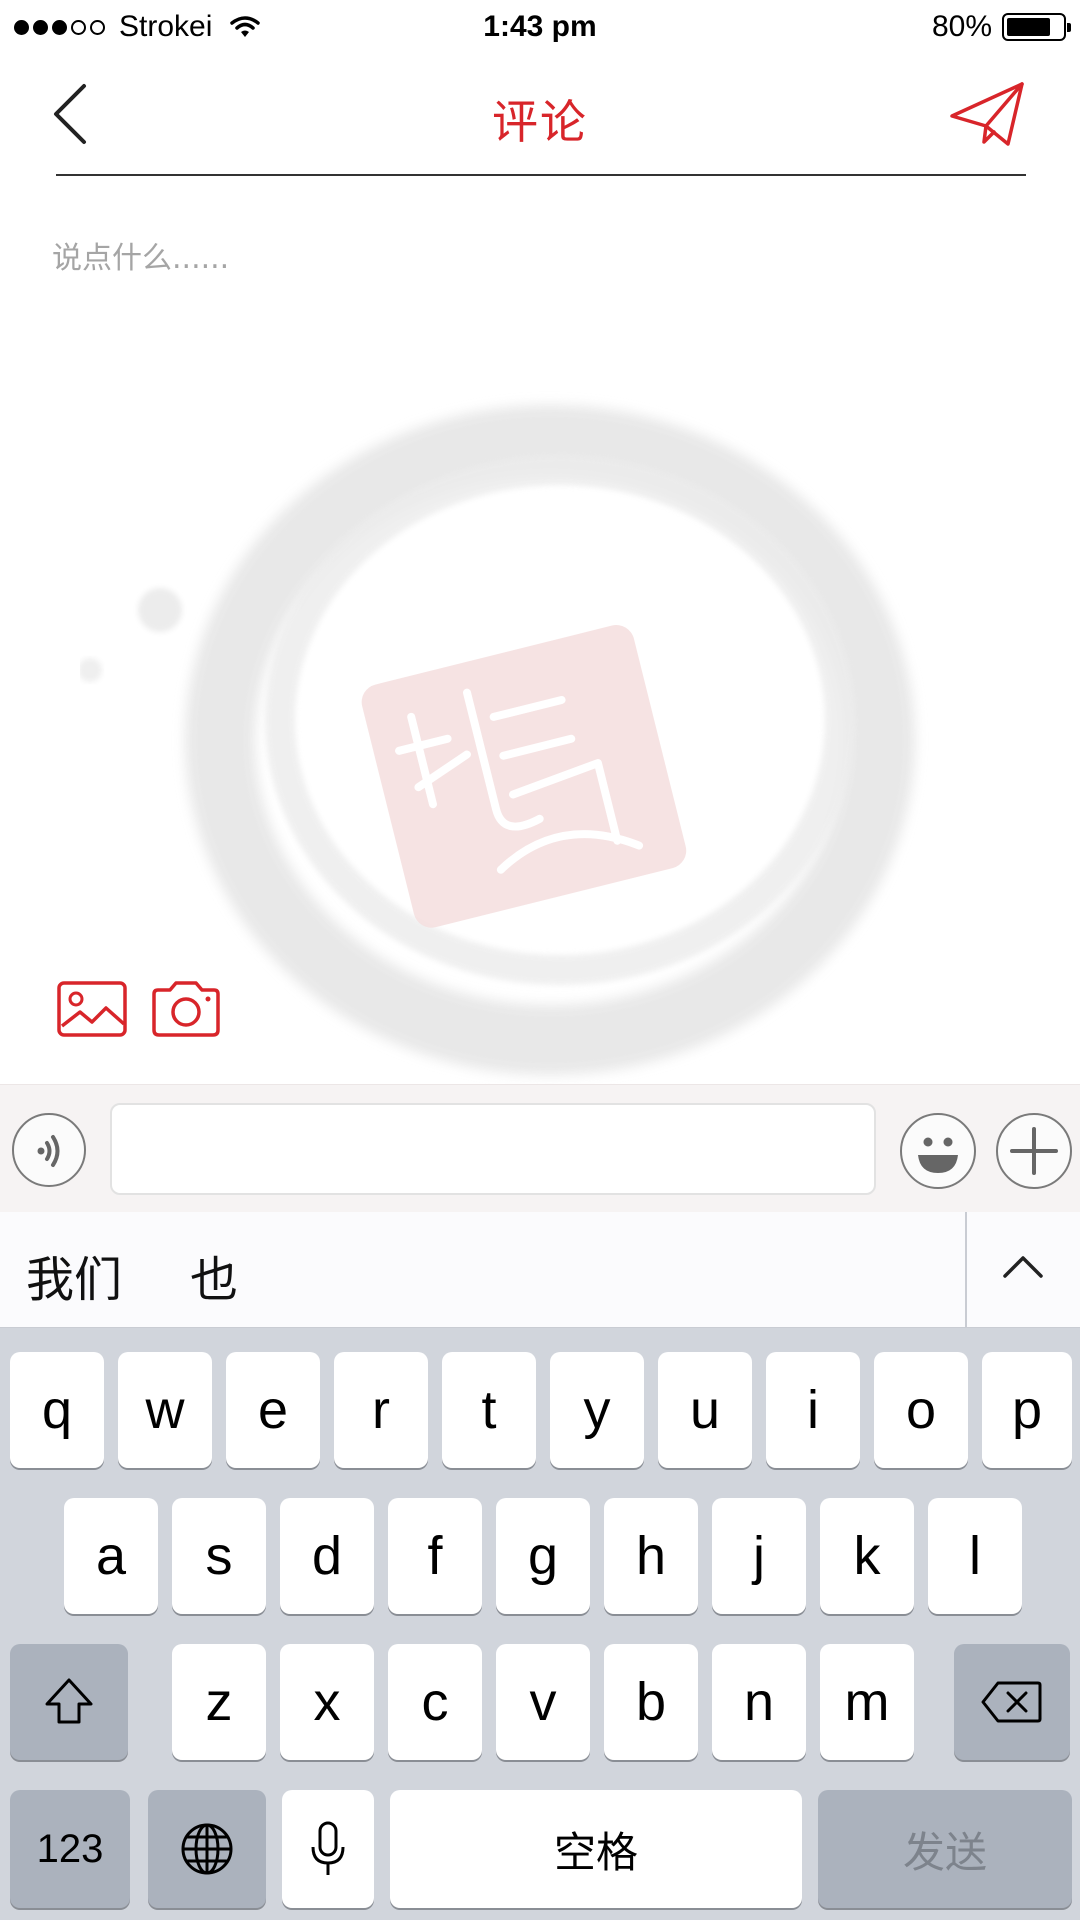 The image size is (1080, 1920). Describe the element at coordinates (1001, 27) in the screenshot. I see `status-right: 80%` at that location.